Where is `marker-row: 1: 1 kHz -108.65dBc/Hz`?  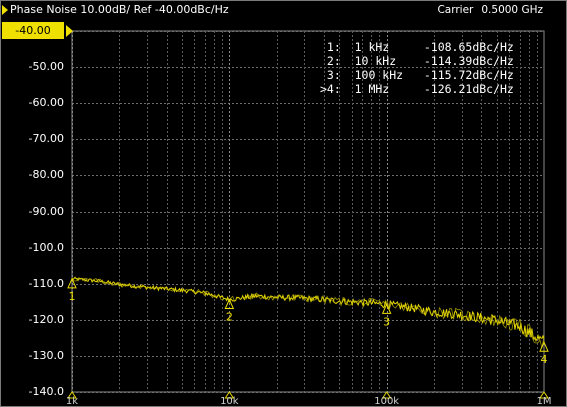
marker-row: 1: 1 kHz -108.65dBc/Hz is located at coordinates (417, 47).